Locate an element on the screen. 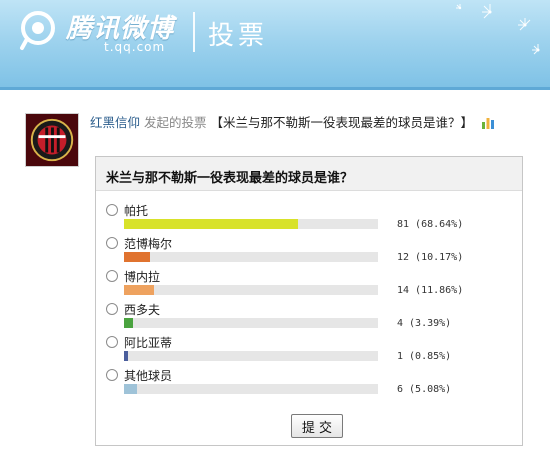  option-label: 博内拉 is located at coordinates (142, 277).